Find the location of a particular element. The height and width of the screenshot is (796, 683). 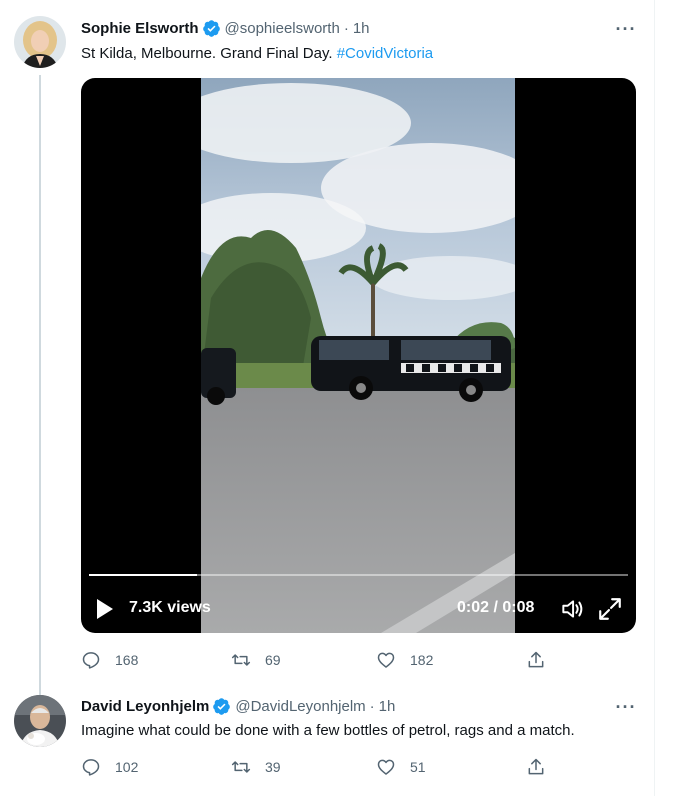

tweet-actions: 168 69 182 is located at coordinates (316, 660).